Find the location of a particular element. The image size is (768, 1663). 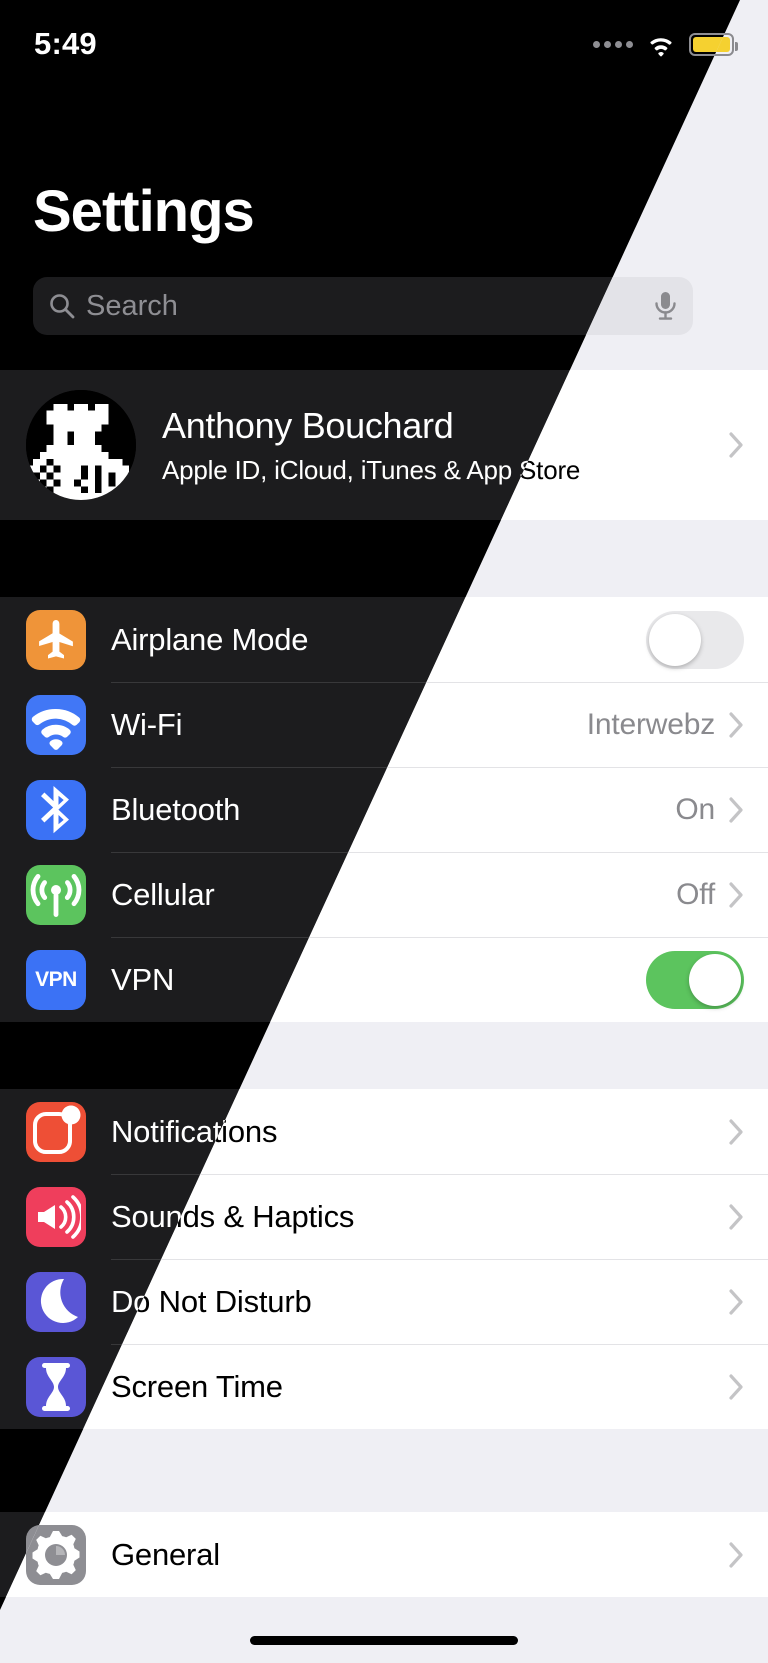

settings-row-general: General is located at coordinates (384, 1554).